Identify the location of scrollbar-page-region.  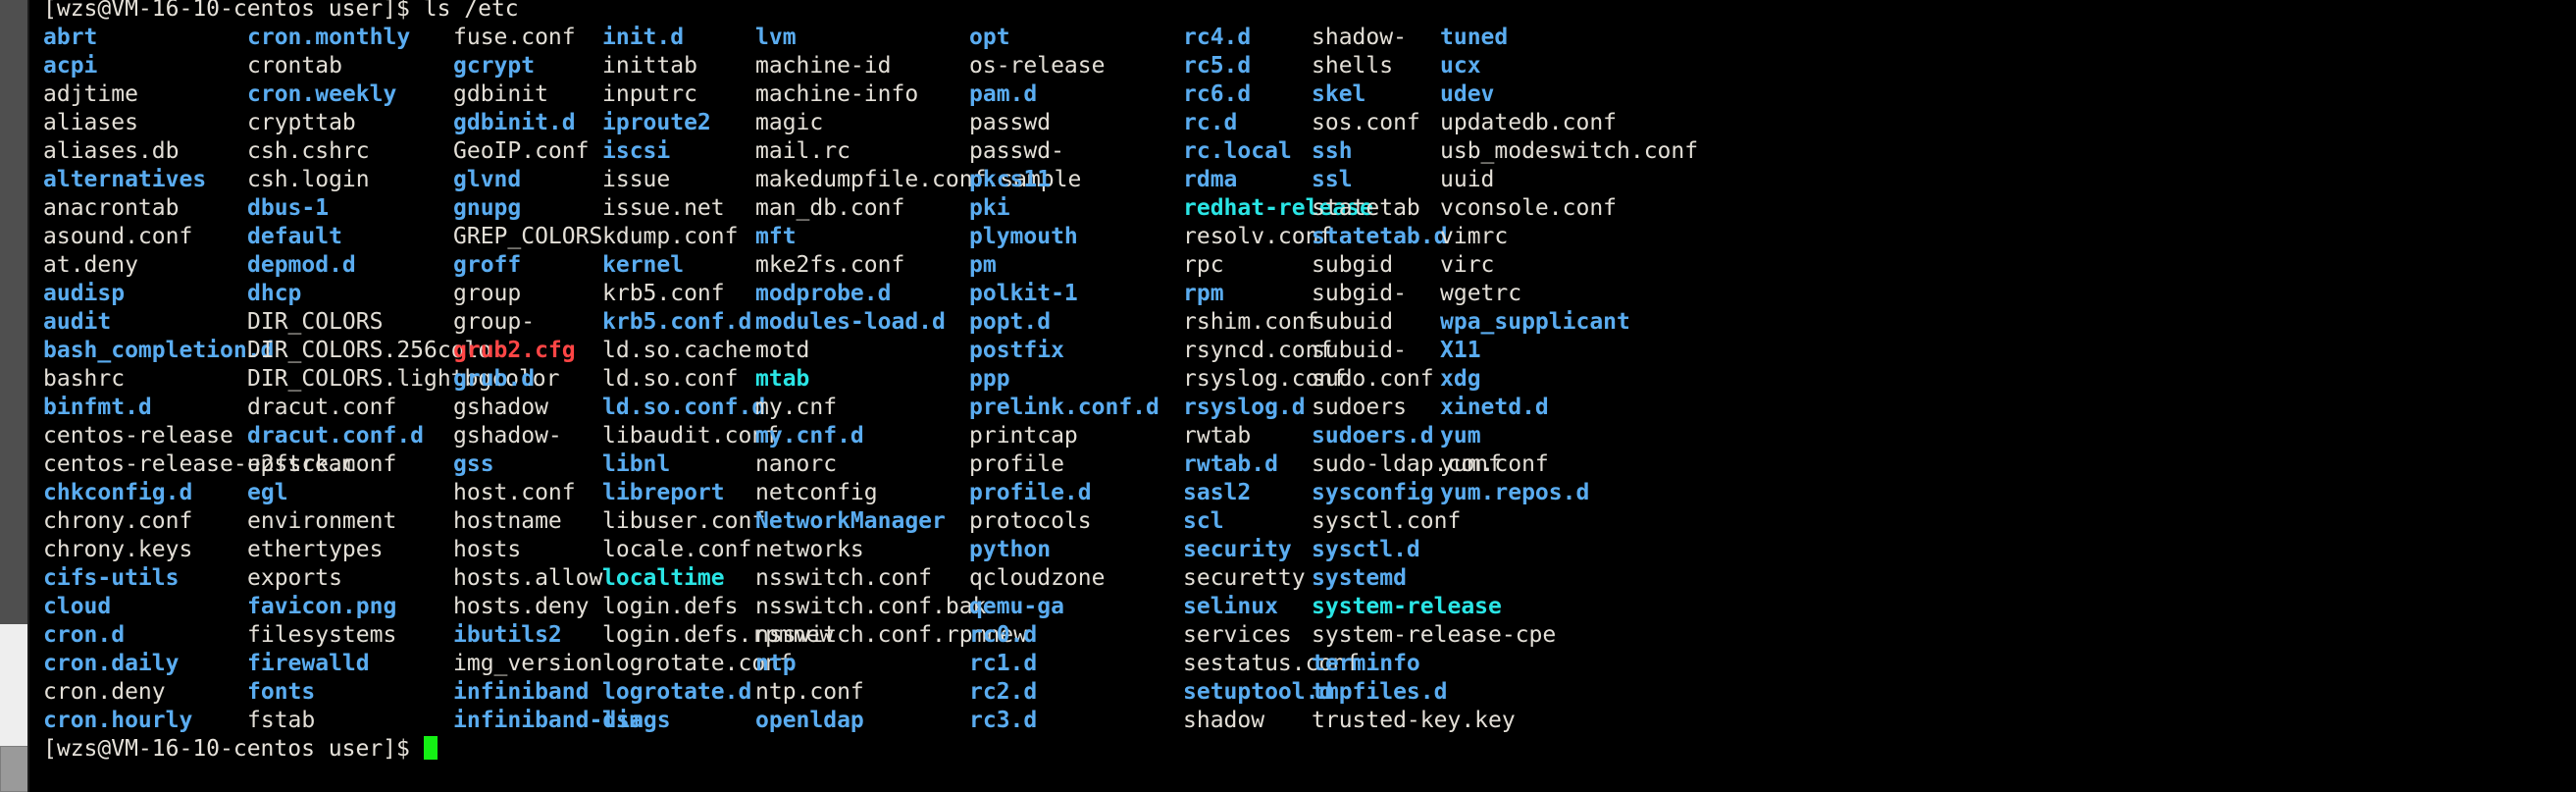
(14, 685).